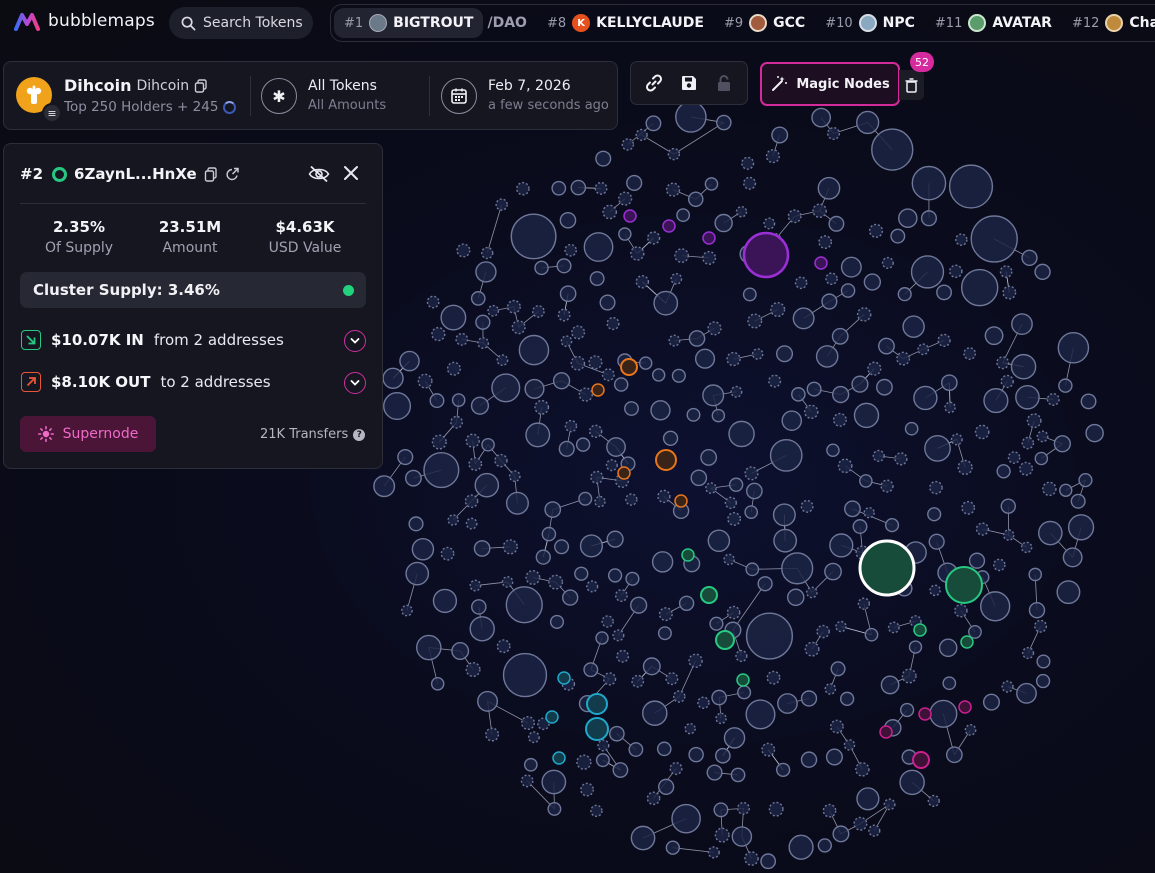 This screenshot has height=873, width=1155. What do you see at coordinates (654, 83) in the screenshot?
I see `link-icon` at bounding box center [654, 83].